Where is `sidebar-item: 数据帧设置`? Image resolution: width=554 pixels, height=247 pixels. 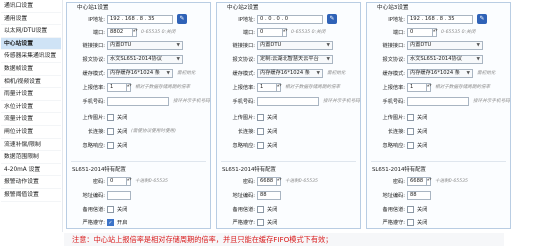
sidebar-item: 数据帧设置 is located at coordinates (31, 69).